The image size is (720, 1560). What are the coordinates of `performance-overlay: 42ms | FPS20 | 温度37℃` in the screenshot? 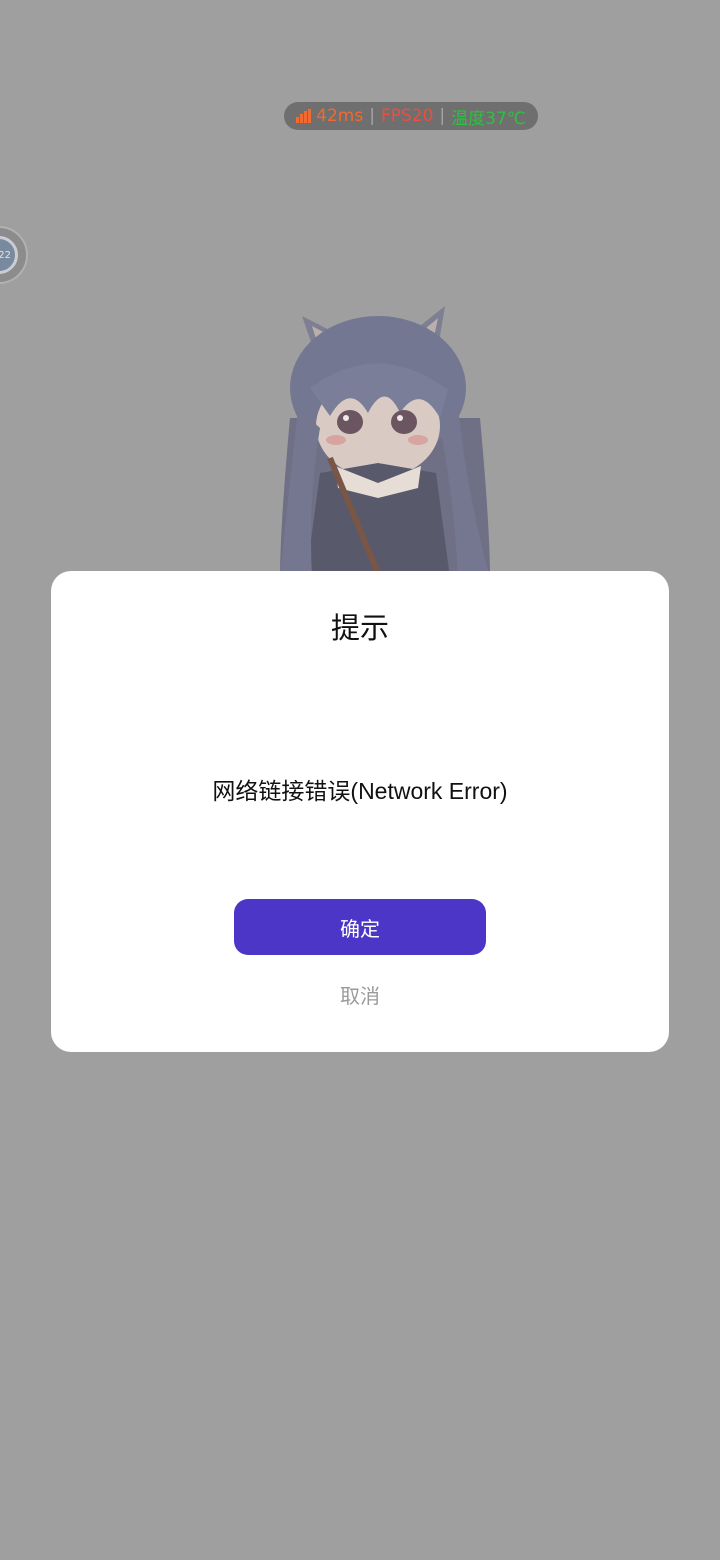 It's located at (411, 116).